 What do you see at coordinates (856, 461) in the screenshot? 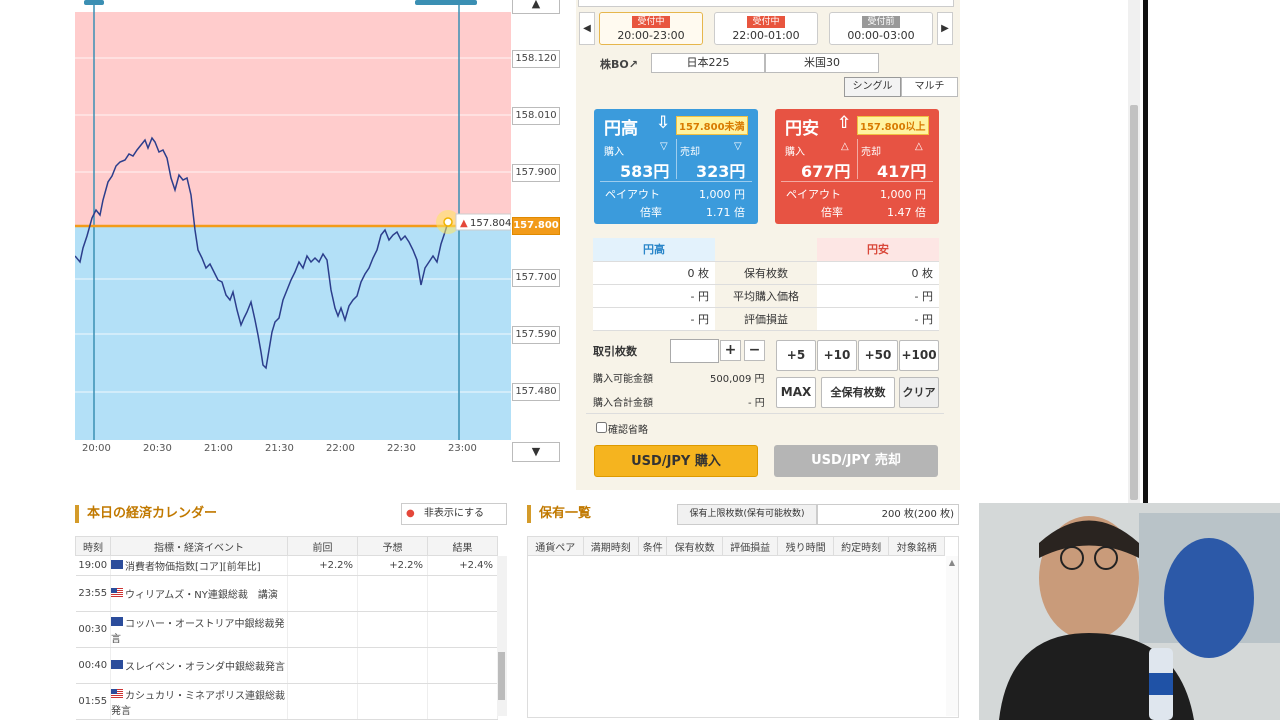
I see `sell-button: USD/JPY 売却` at bounding box center [856, 461].